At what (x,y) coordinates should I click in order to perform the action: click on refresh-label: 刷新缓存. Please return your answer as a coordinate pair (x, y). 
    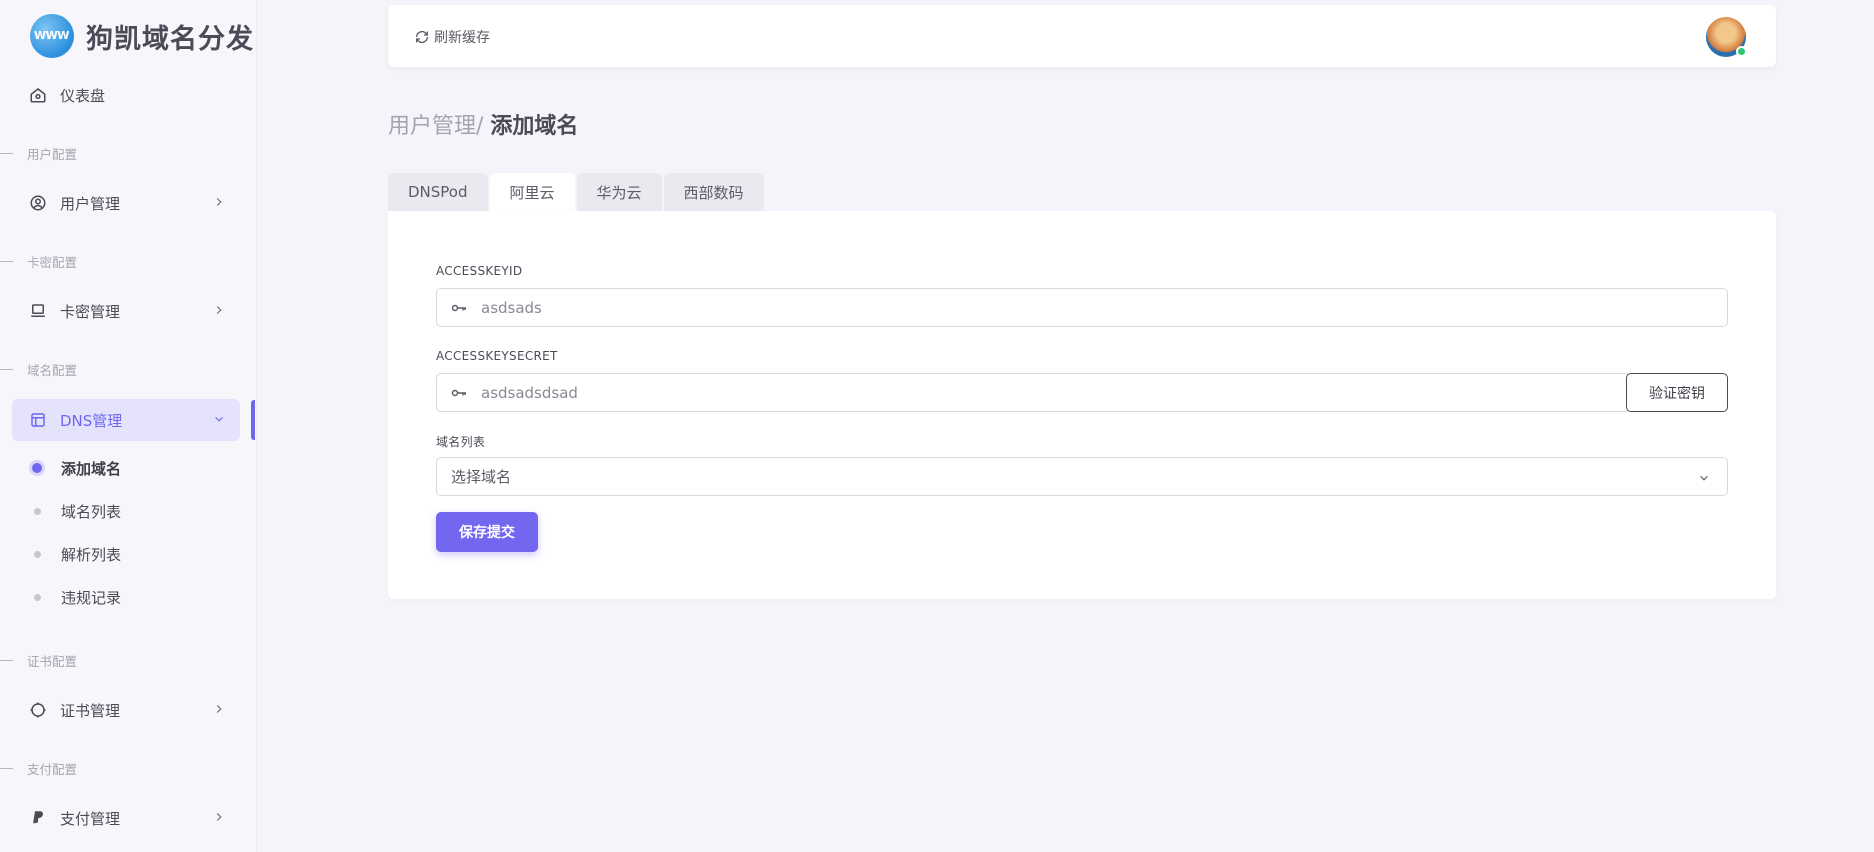
    Looking at the image, I should click on (462, 38).